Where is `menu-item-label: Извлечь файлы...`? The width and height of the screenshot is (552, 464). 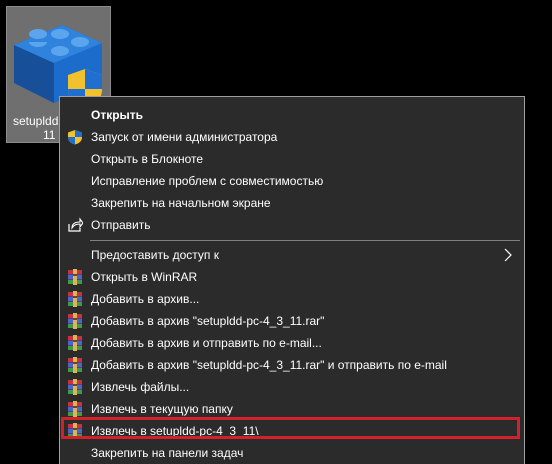 menu-item-label: Извлечь файлы... is located at coordinates (140, 387).